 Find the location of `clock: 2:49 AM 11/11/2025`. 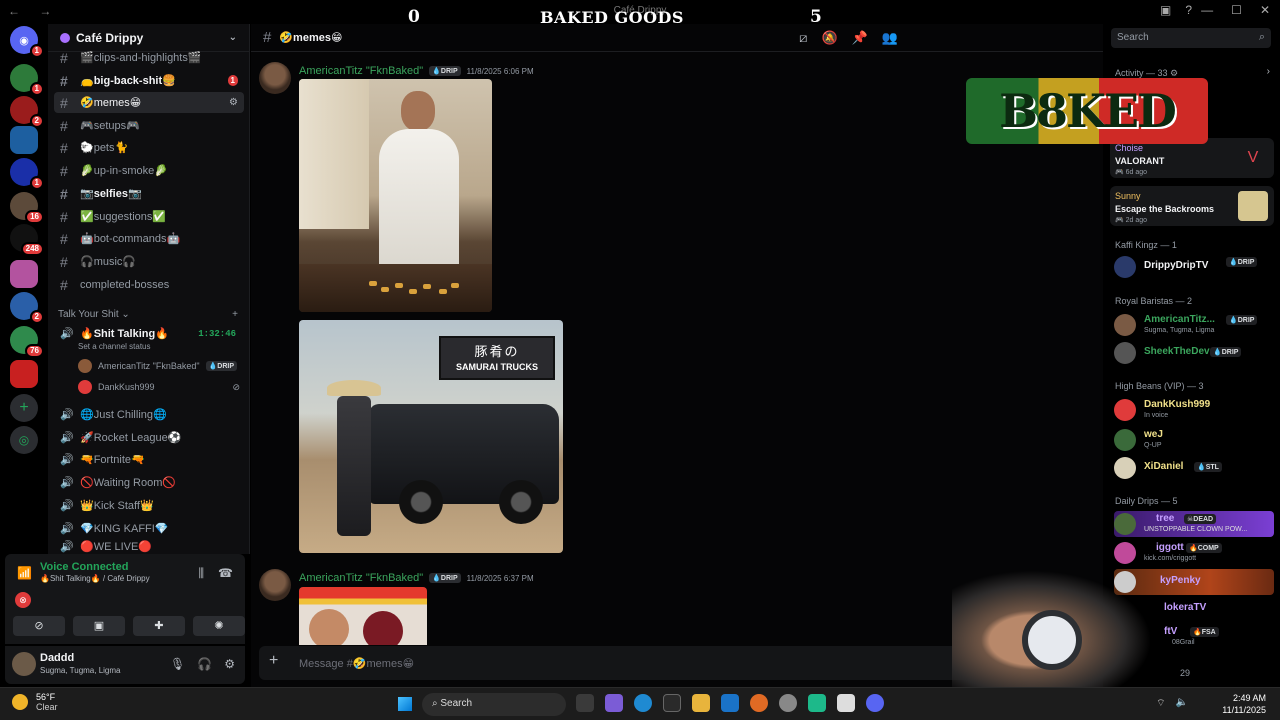

clock: 2:49 AM 11/11/2025 is located at coordinates (1244, 704).